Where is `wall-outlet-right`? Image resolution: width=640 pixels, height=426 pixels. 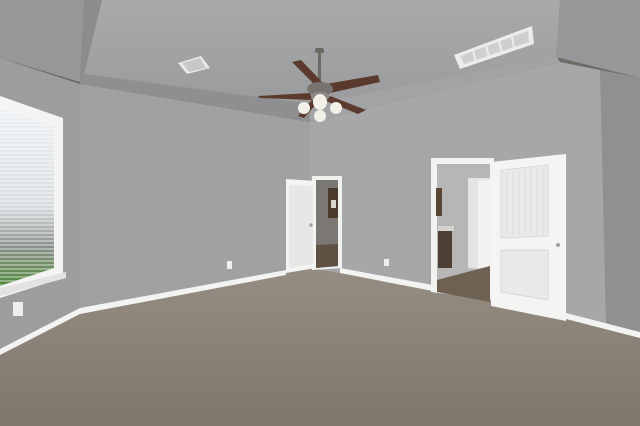
wall-outlet-right is located at coordinates (386, 262).